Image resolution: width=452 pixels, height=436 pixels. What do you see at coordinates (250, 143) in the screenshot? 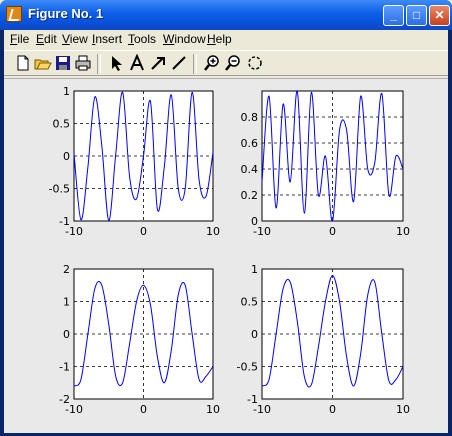
I see `y-tick-label: 0.6` at bounding box center [250, 143].